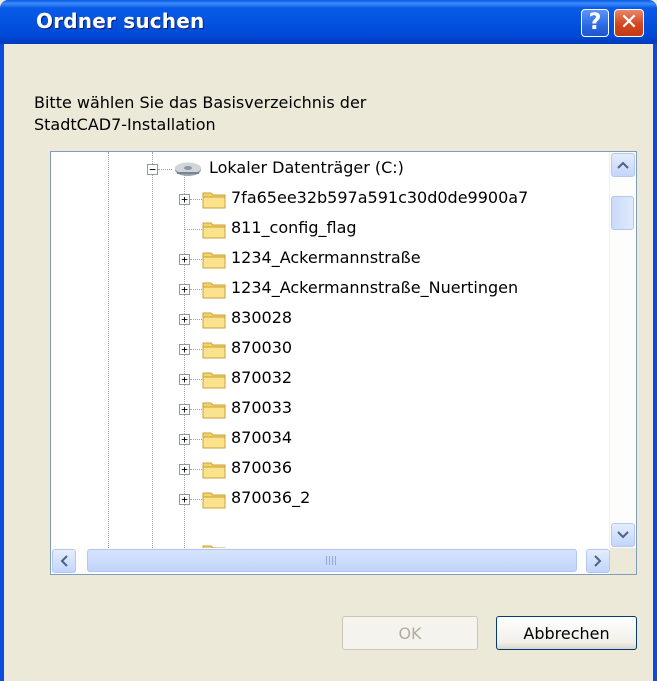 The image size is (657, 681). What do you see at coordinates (262, 377) in the screenshot?
I see `tree-item-label: 870032` at bounding box center [262, 377].